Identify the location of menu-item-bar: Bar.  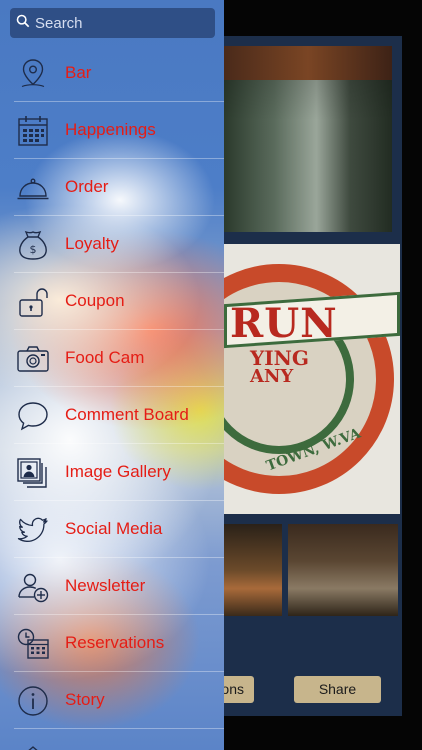
(112, 73).